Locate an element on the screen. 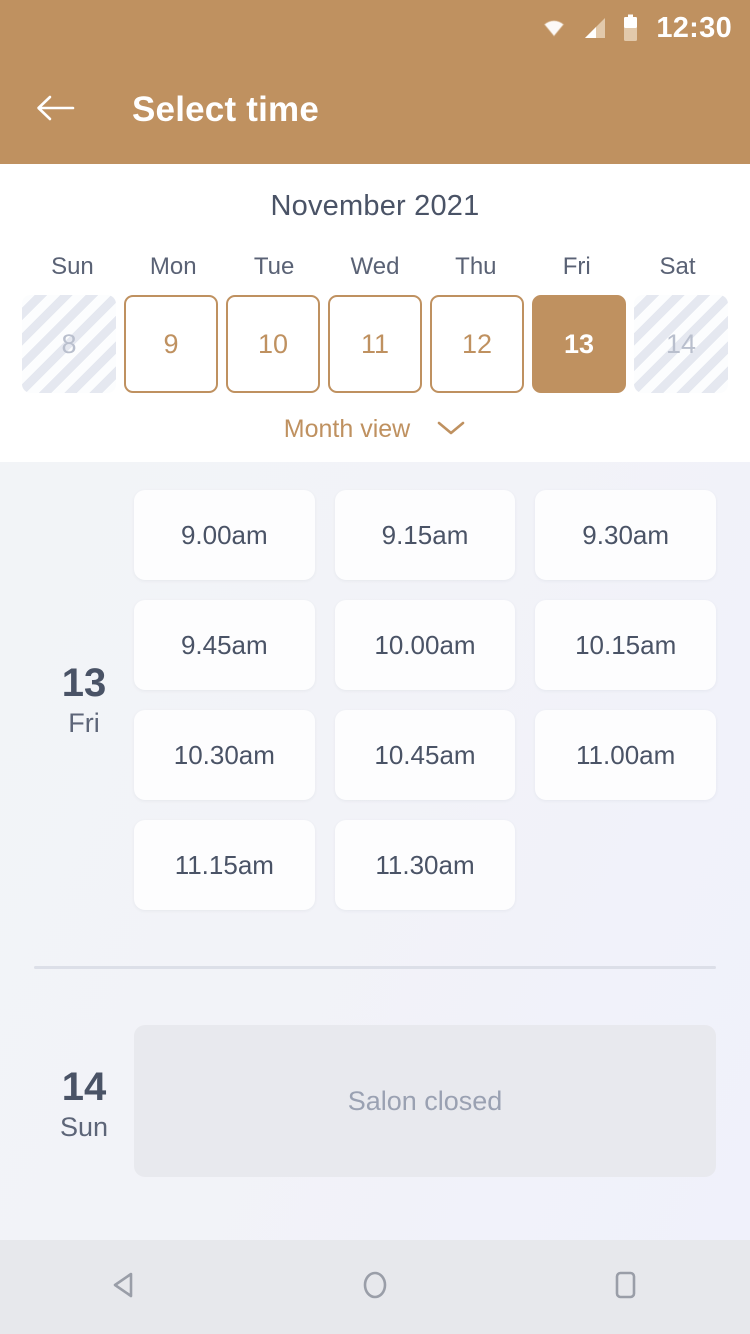 This screenshot has height=1334, width=750. arrow-left-icon is located at coordinates (55, 110).